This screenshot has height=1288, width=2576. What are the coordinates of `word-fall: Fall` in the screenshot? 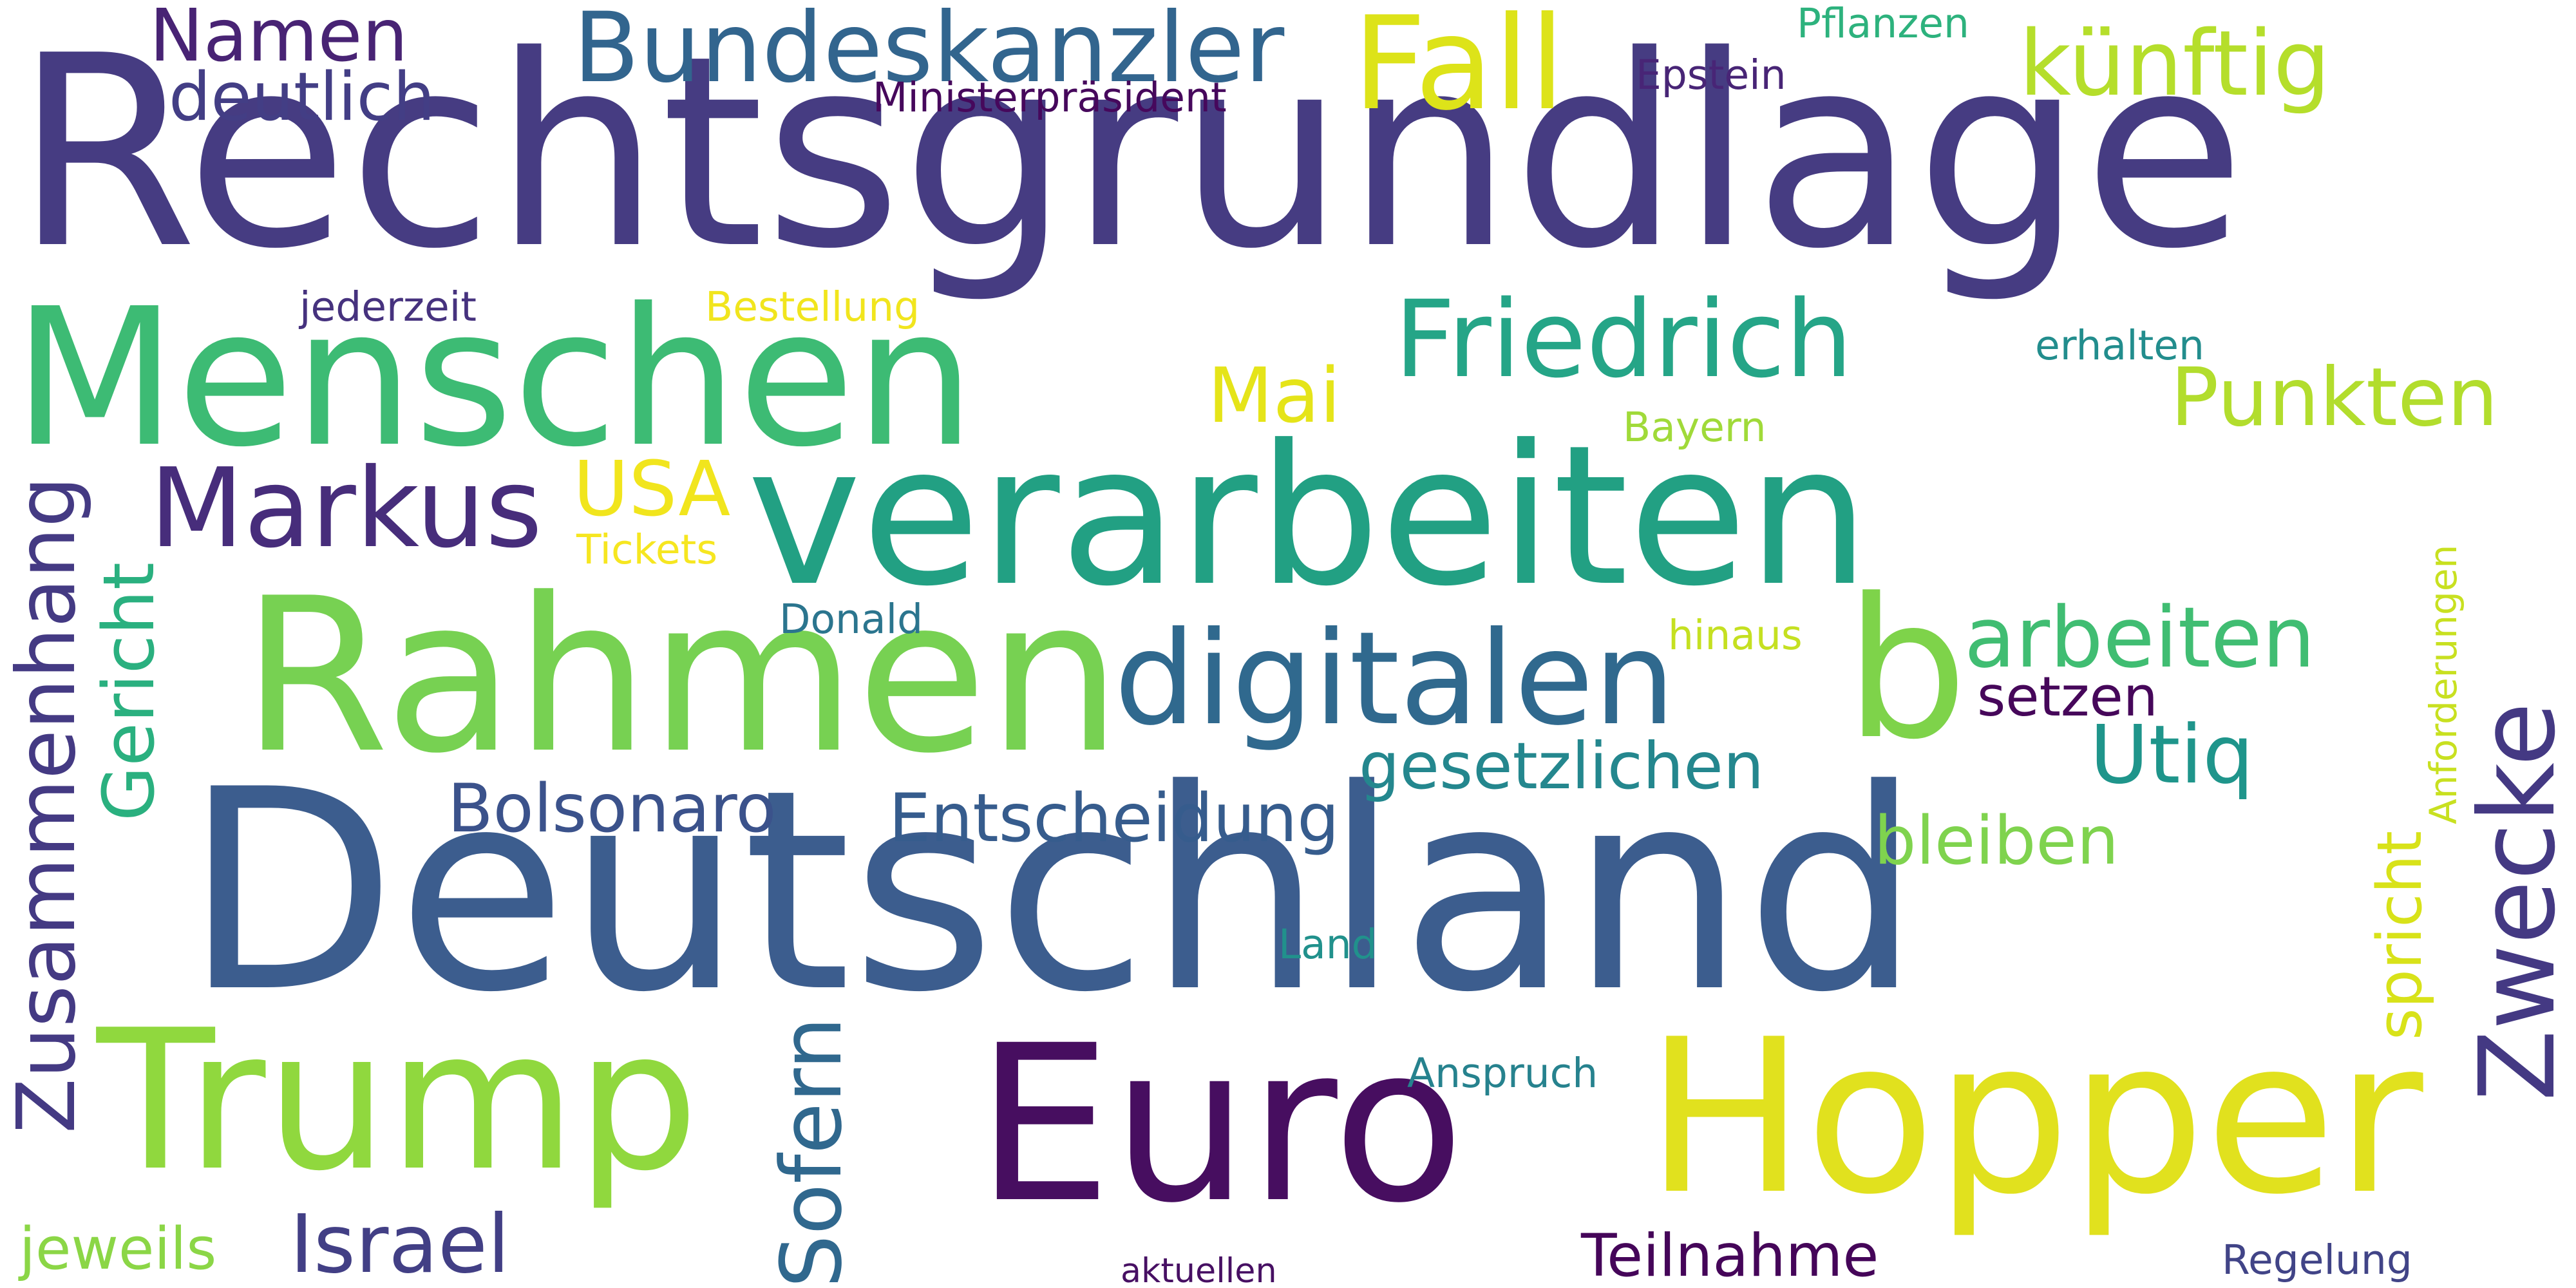 It's located at (1459, 69).